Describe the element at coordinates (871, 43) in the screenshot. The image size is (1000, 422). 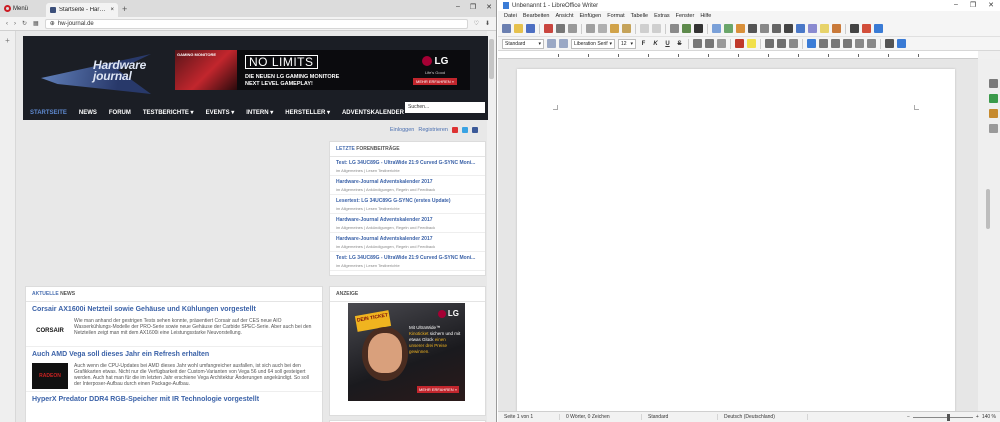
I see `paragraph-spacing-icon` at that location.